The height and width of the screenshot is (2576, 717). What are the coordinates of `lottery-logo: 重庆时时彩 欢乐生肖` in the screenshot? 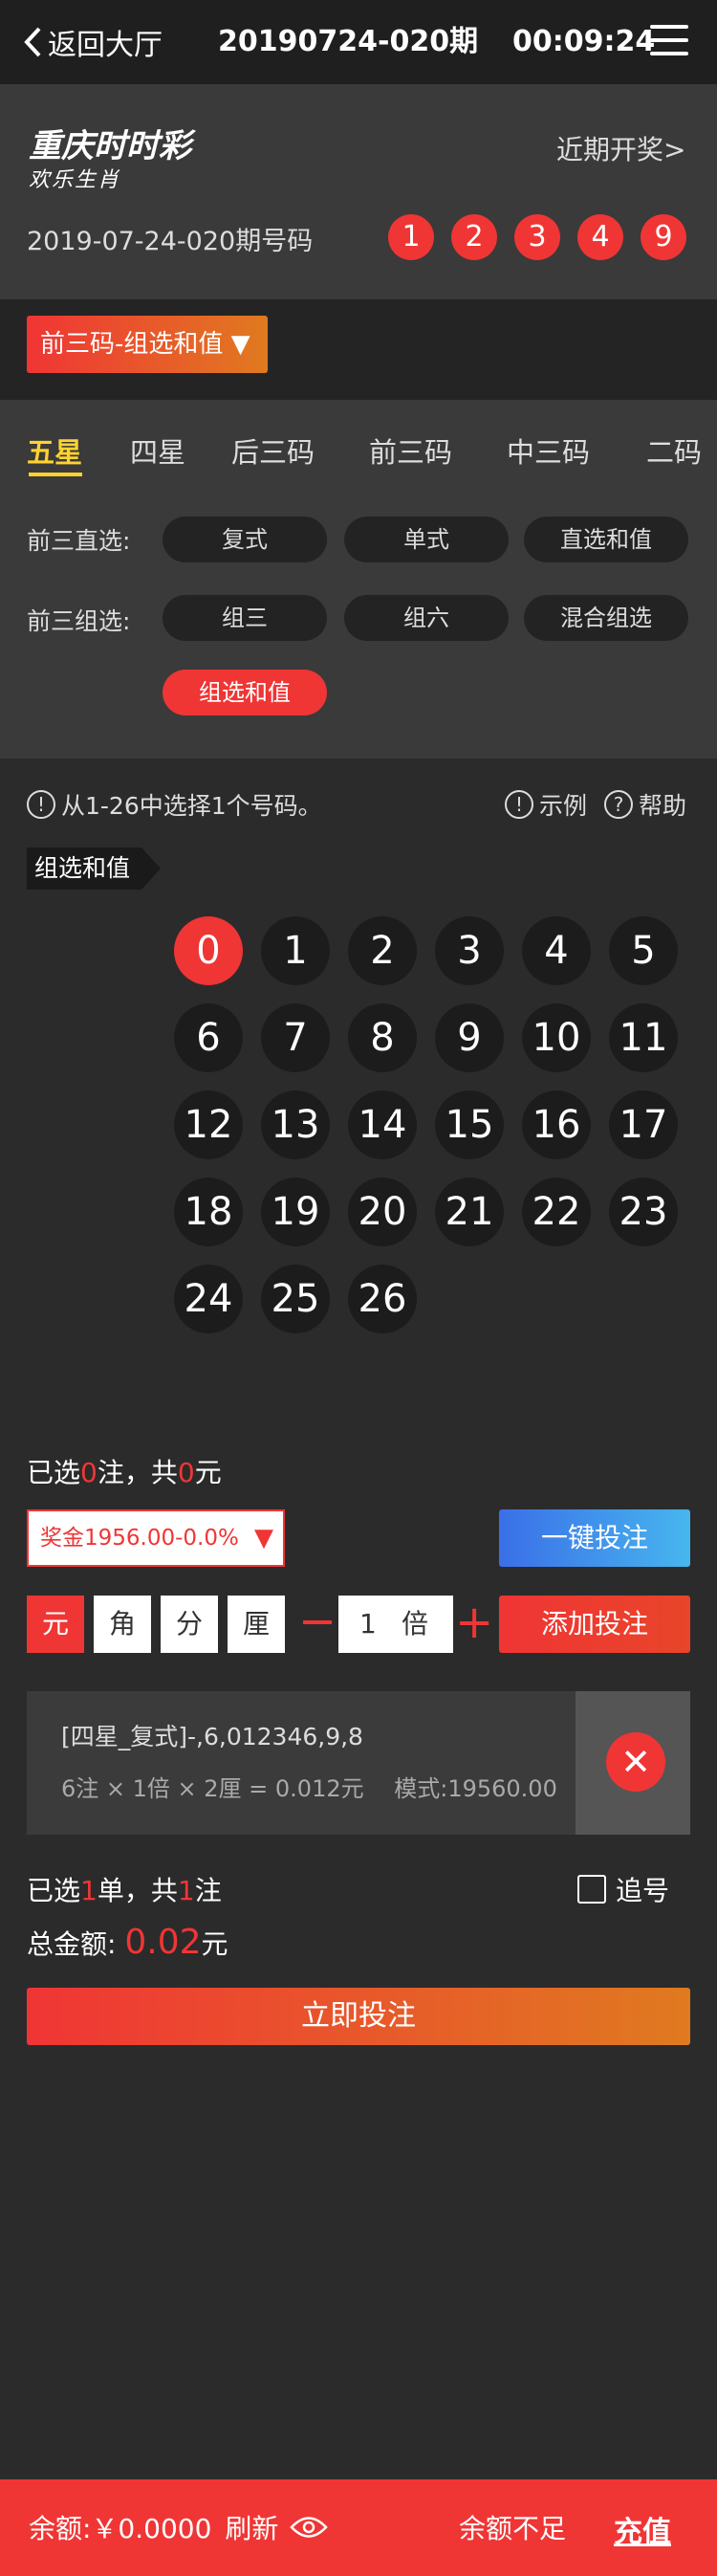 It's located at (115, 156).